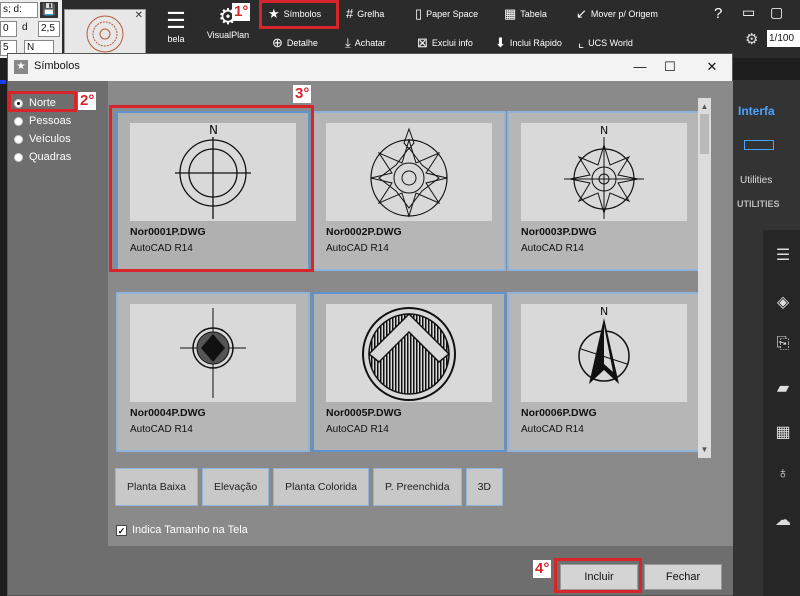 Image resolution: width=800 pixels, height=596 pixels. Describe the element at coordinates (559, 232) in the screenshot. I see `symbol-filename: Nor0003P.DWG` at that location.